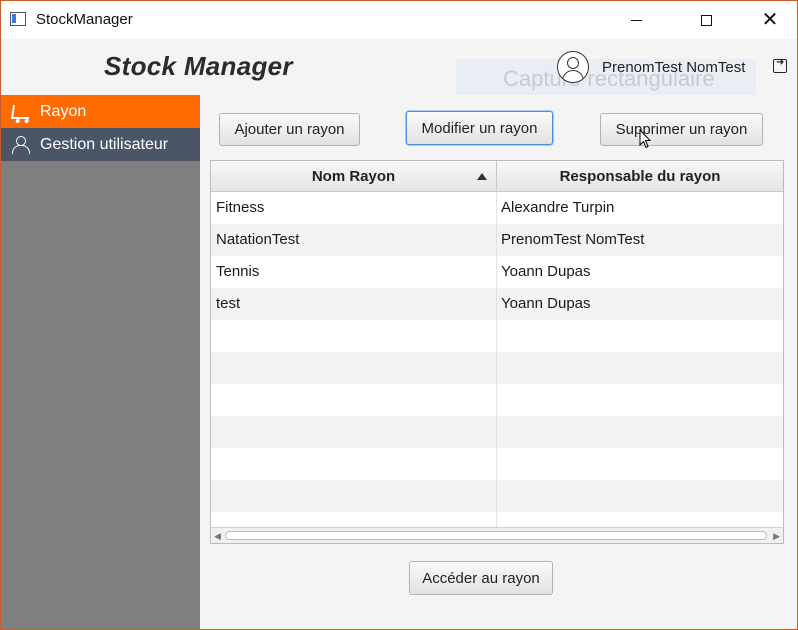 The height and width of the screenshot is (630, 798). I want to click on sort-ascending-icon, so click(482, 176).